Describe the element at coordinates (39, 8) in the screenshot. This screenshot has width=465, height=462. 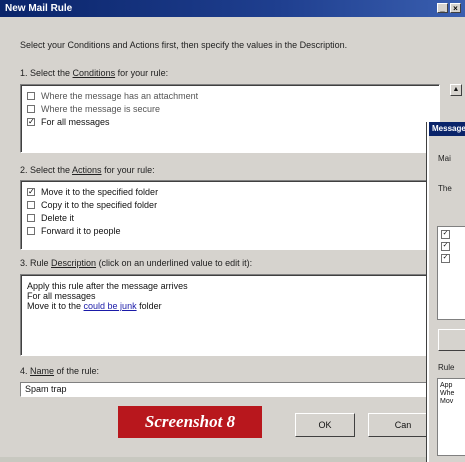
I see `window-title: New Mail Rule` at that location.